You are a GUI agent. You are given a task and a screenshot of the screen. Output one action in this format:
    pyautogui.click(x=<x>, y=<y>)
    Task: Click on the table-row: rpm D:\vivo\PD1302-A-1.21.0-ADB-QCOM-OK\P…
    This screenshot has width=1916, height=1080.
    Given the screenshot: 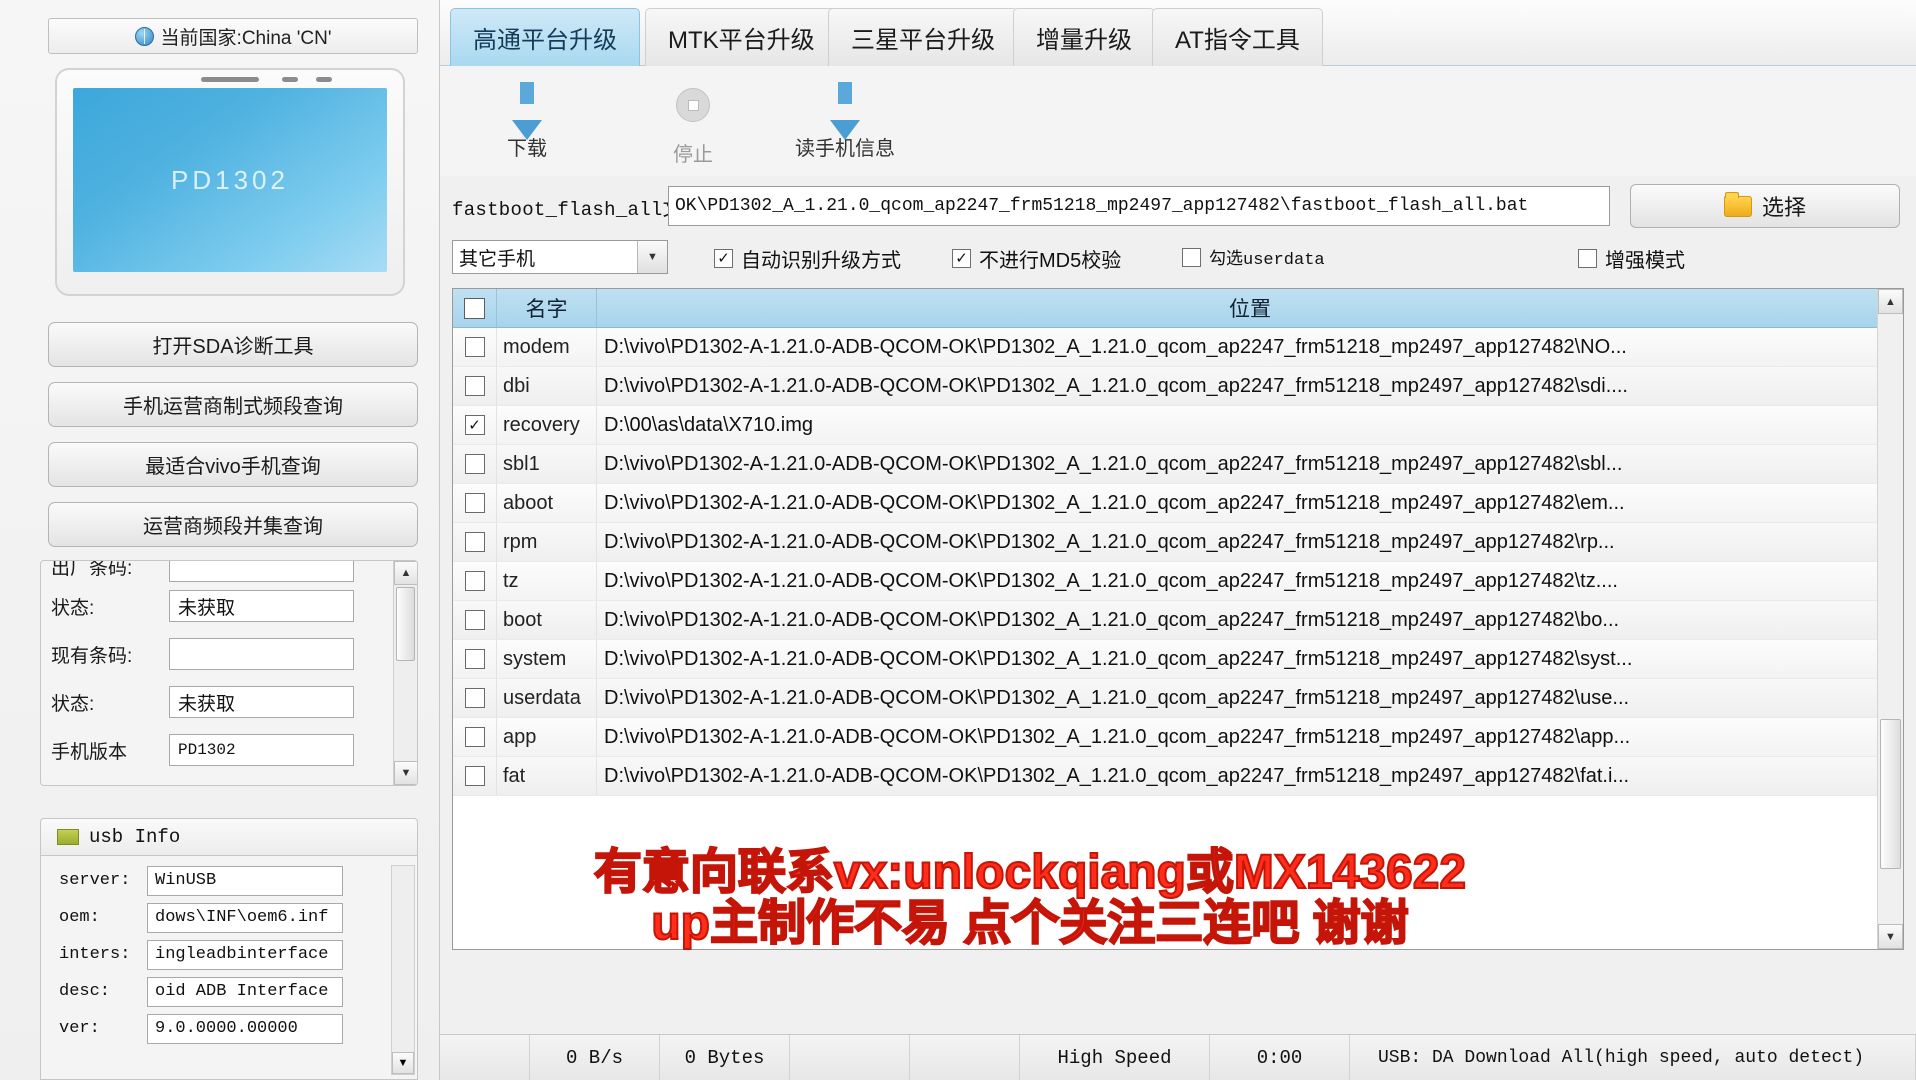 What is the action you would take?
    pyautogui.click(x=1178, y=542)
    